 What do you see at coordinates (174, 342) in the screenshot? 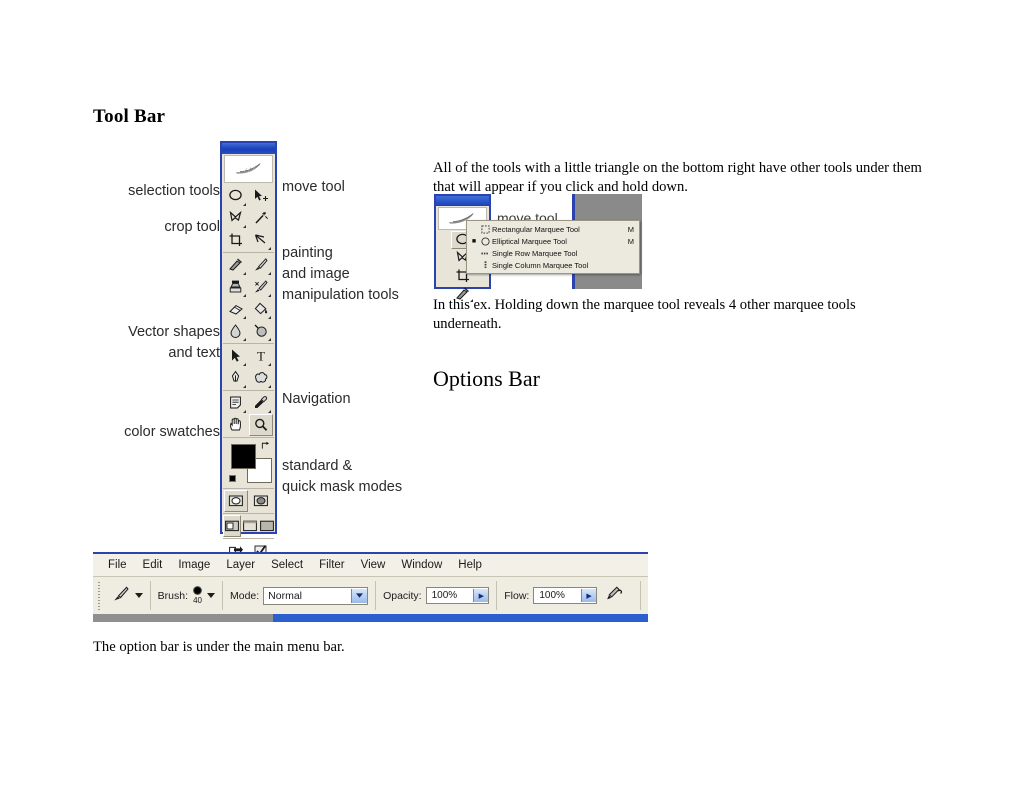
I see `annotation-vector-shapes-and-text: Vector shapes and text` at bounding box center [174, 342].